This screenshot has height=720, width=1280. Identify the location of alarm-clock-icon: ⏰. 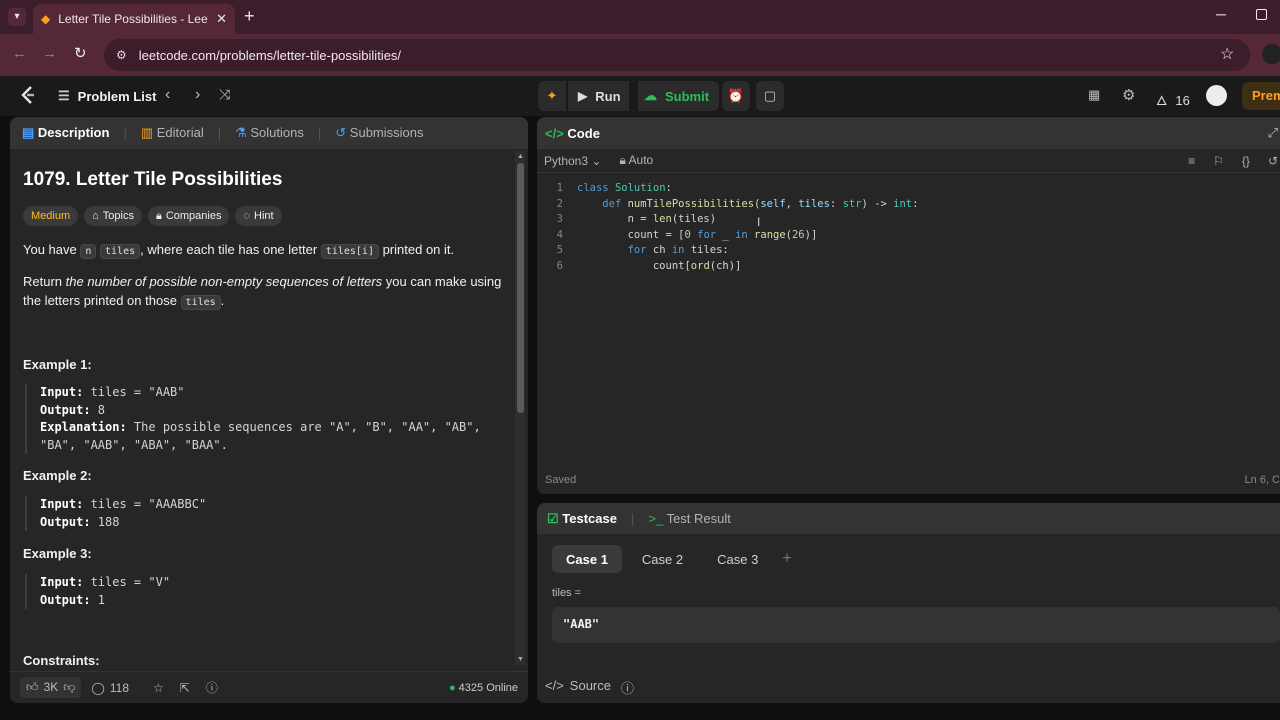
(736, 96).